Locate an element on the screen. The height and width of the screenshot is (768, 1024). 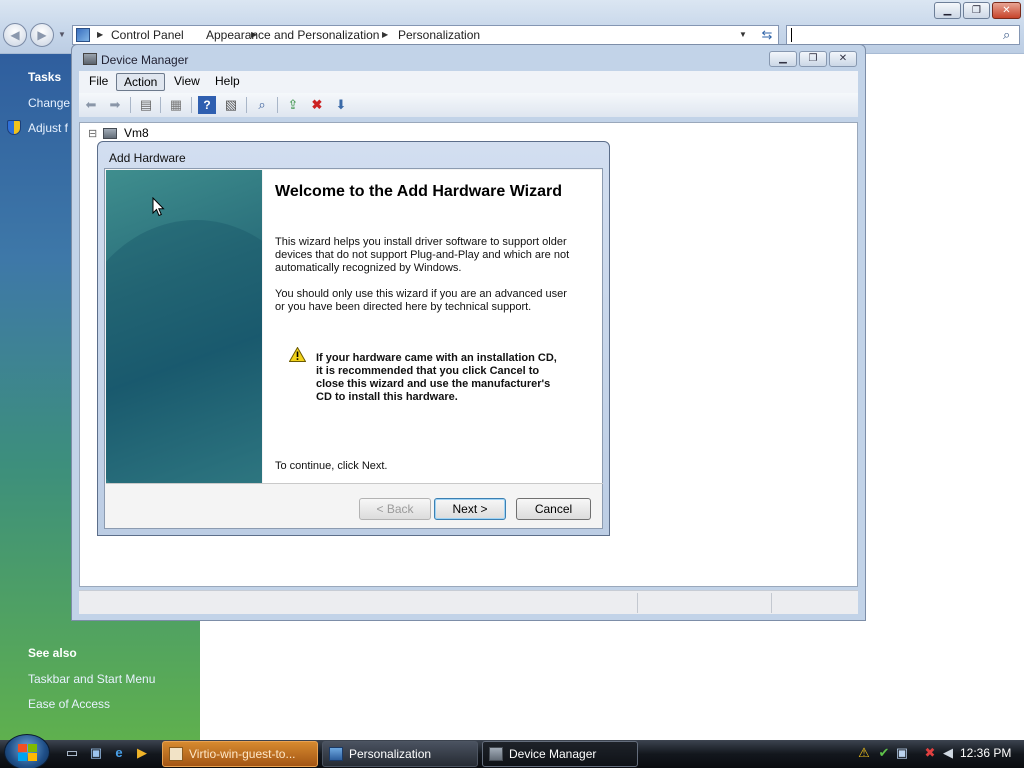
uninstall-icon: ✖ is located at coordinates (317, 105).